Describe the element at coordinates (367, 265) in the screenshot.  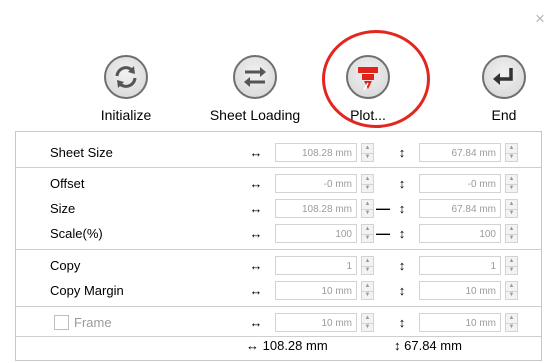
I see `copy-x-spinner: ▲ ▼` at that location.